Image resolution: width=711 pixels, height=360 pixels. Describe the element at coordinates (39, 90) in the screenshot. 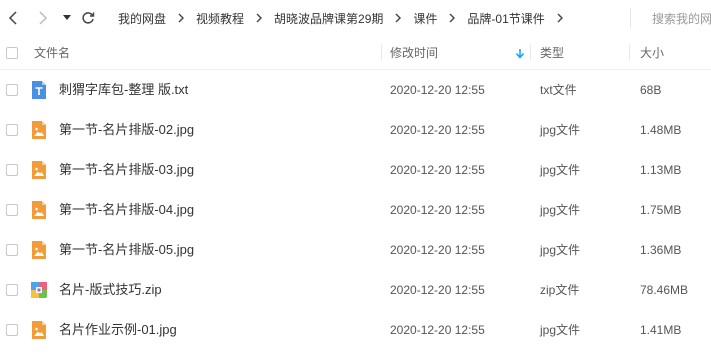

I see `txt-file-icon` at that location.